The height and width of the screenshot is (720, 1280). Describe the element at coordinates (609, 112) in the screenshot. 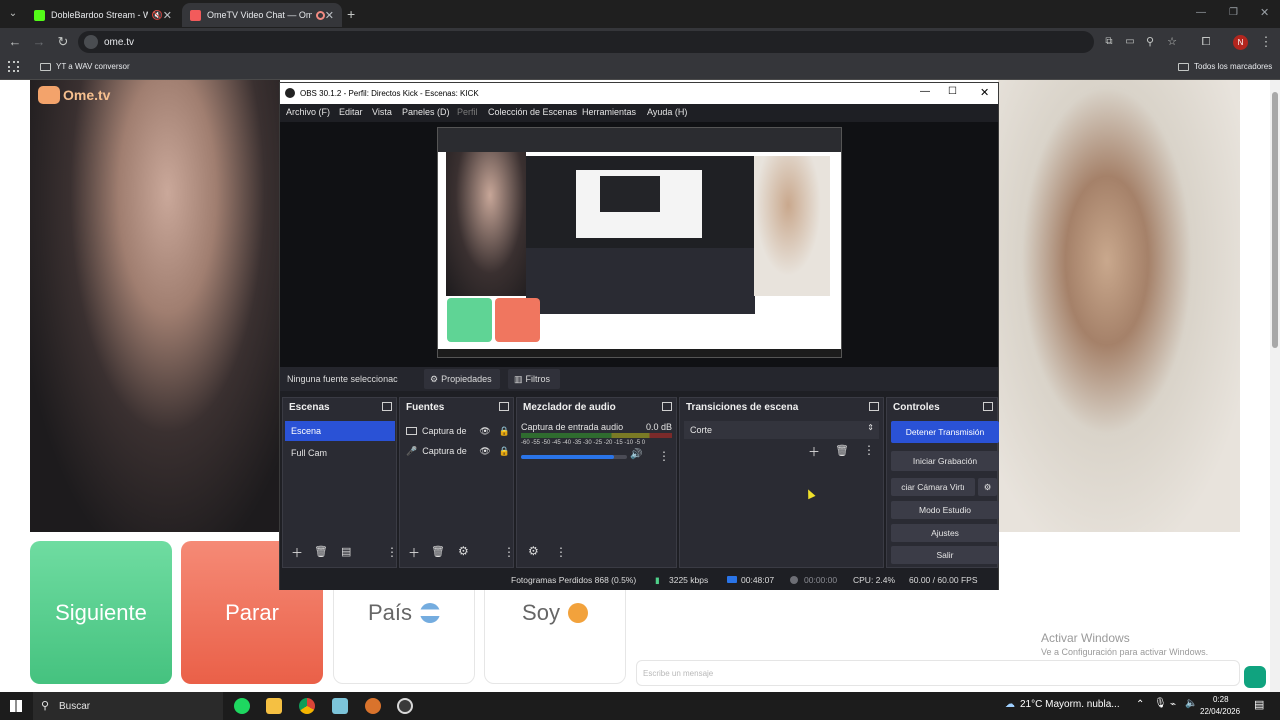

I see `menu-herramientas: Herramientas` at that location.